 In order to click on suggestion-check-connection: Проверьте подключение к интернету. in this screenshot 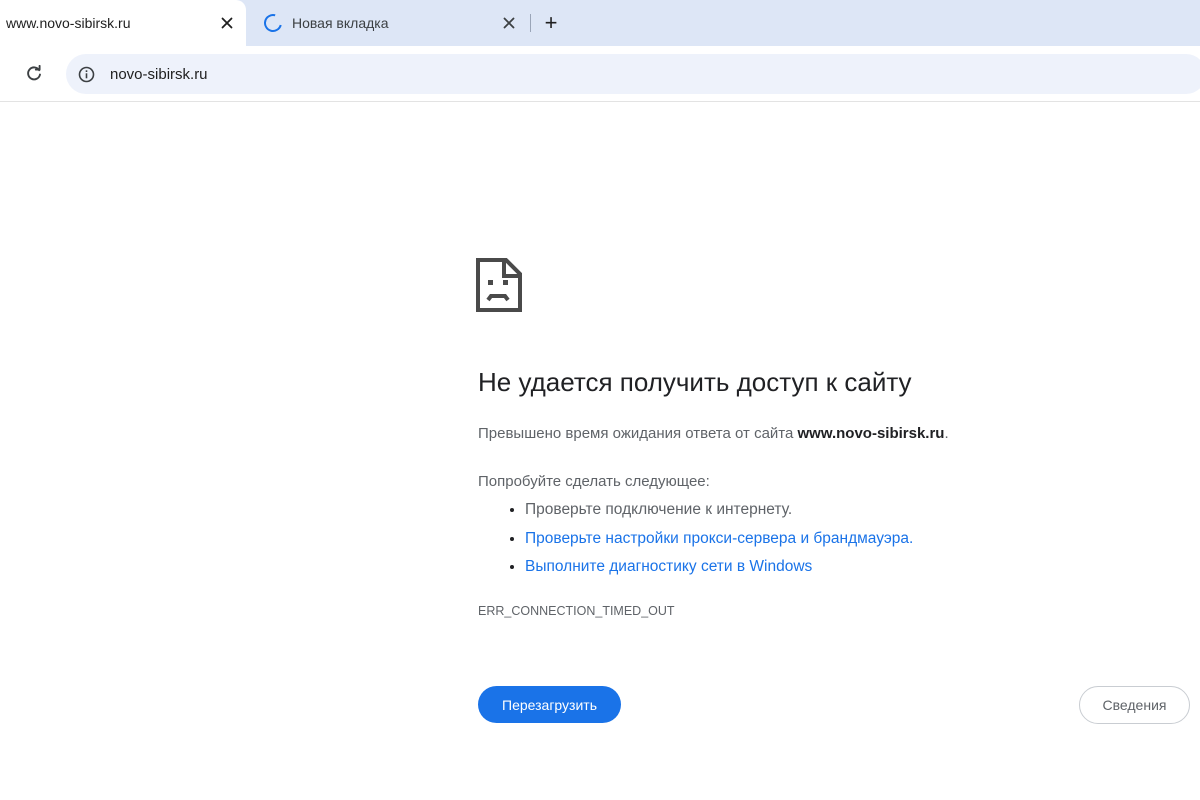, I will do `click(719, 510)`.